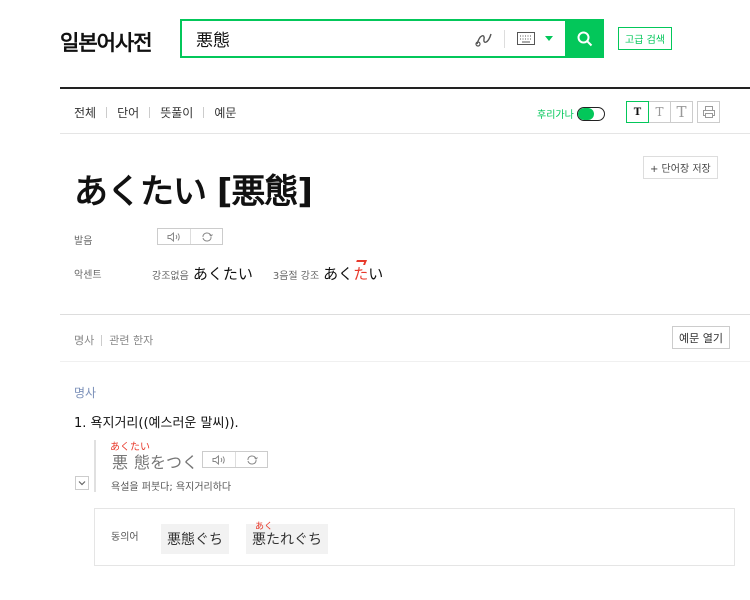  I want to click on accent-prefix: あく, so click(338, 274).